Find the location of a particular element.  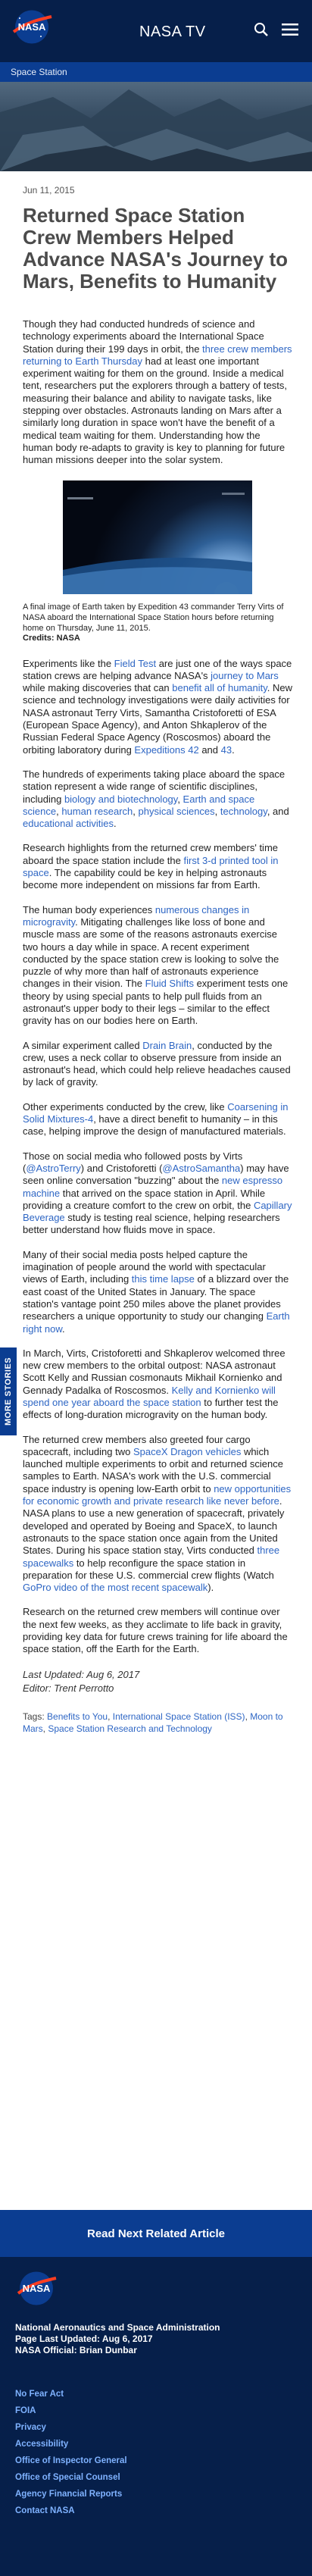

paragraph-text: while making discoveries that can is located at coordinates (98, 688).